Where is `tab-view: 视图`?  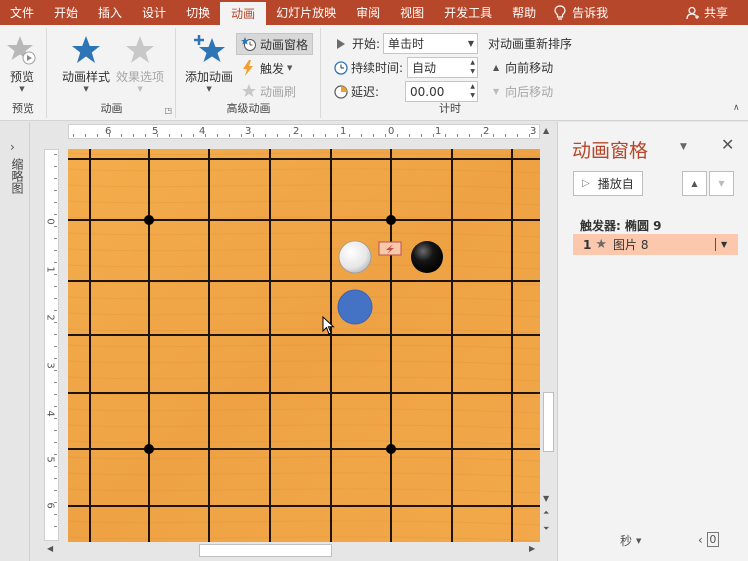 tab-view: 视图 is located at coordinates (412, 12).